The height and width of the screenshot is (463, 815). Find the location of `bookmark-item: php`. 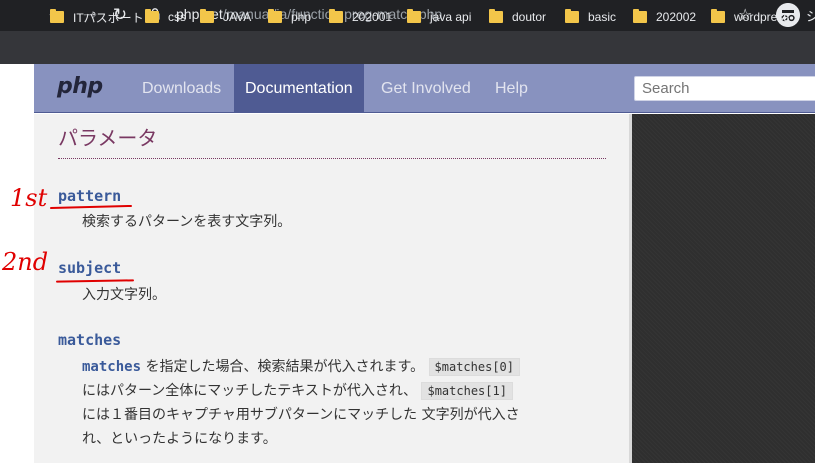

bookmark-item: php is located at coordinates (289, 17).